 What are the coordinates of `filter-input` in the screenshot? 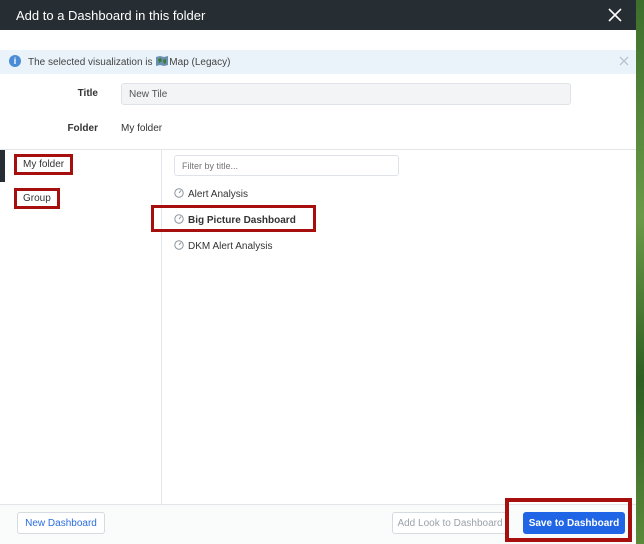 It's located at (286, 165).